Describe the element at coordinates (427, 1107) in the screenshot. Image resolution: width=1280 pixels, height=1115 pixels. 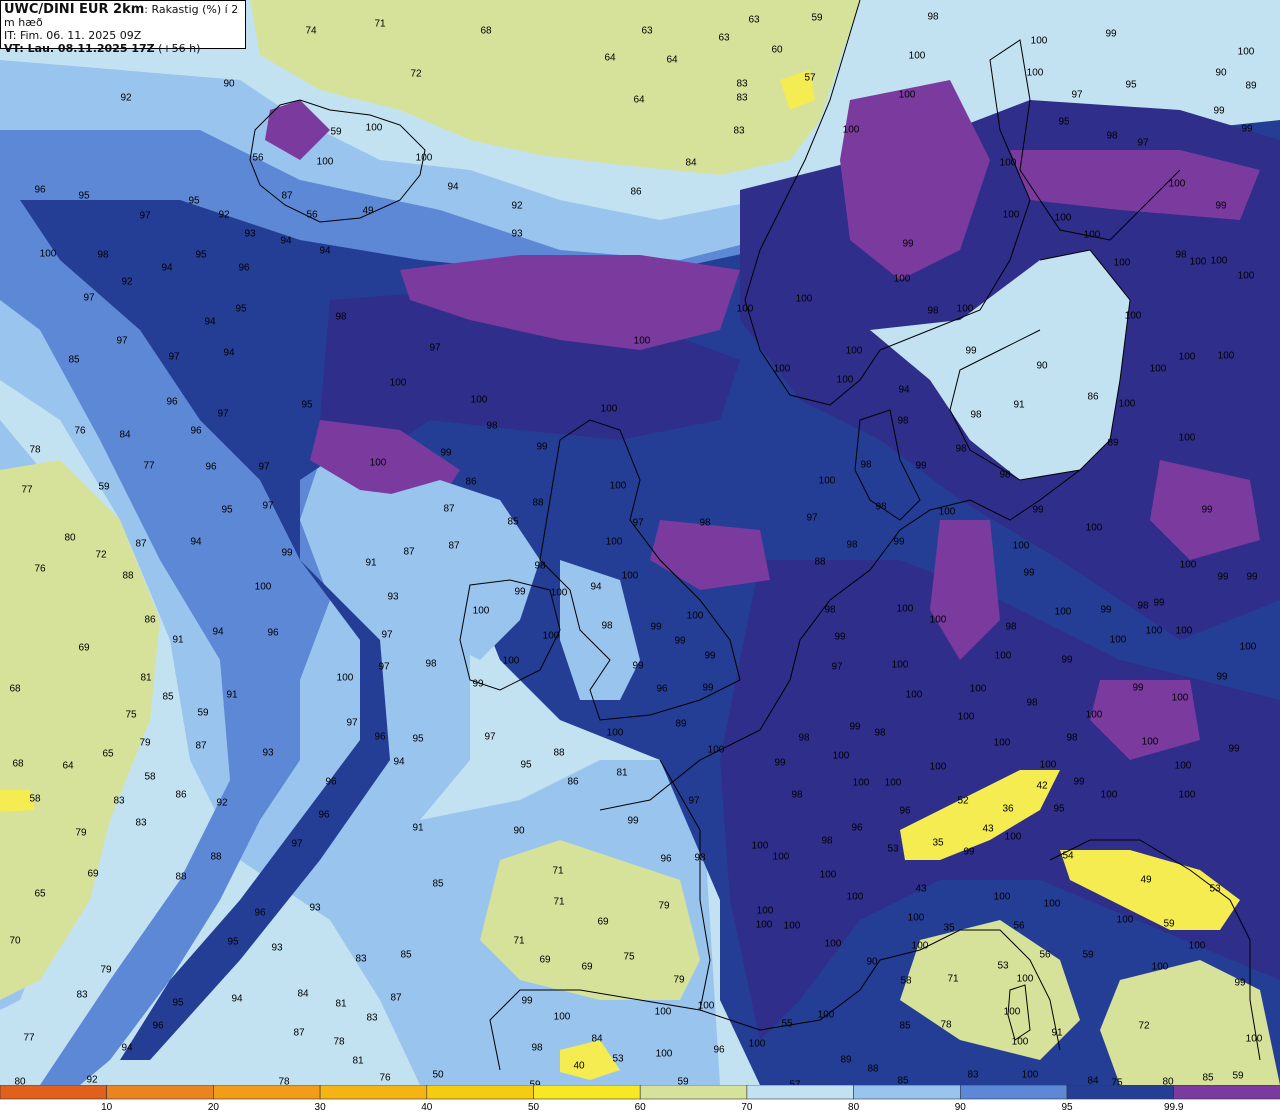
I see `legend-label: 40` at that location.